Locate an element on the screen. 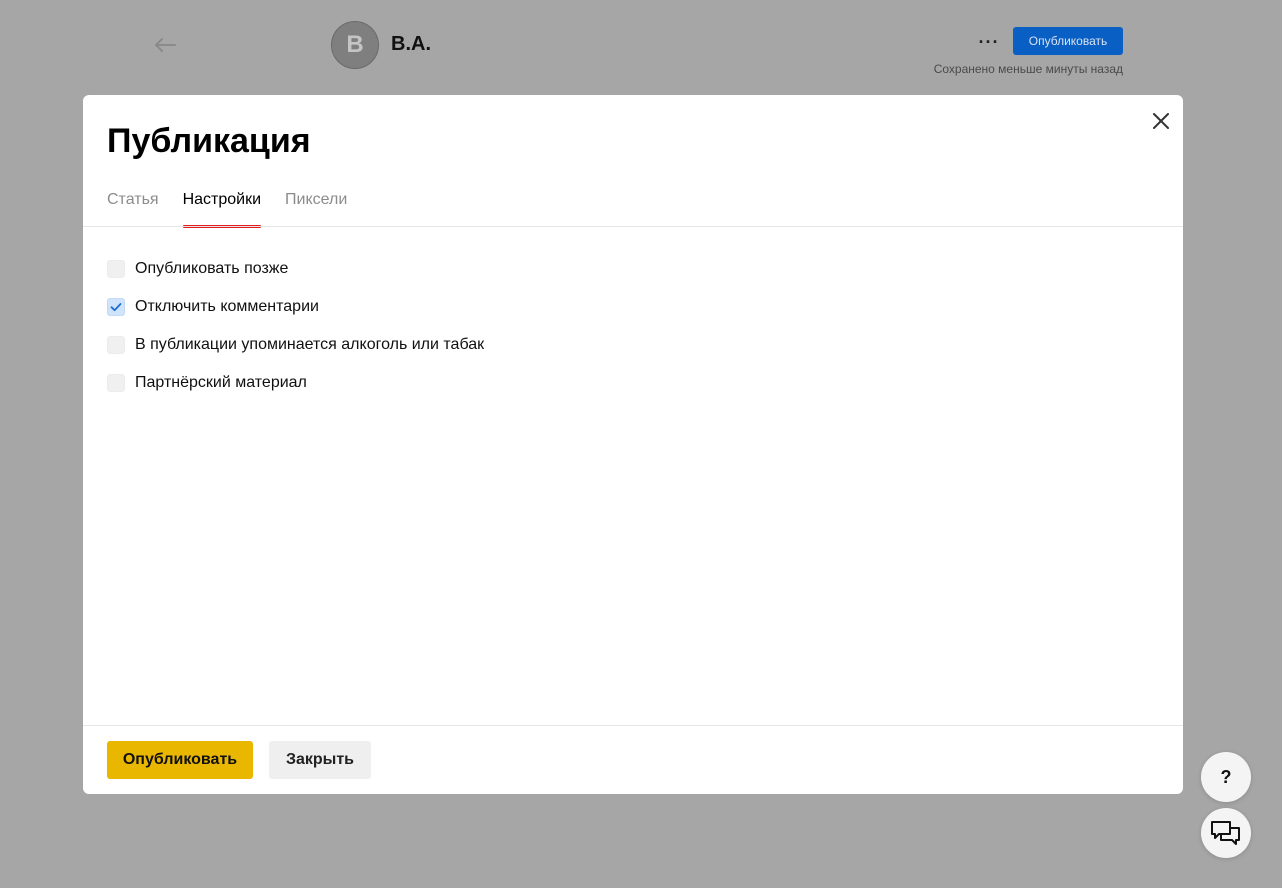 The image size is (1282, 888). more-options-button: ··· is located at coordinates (989, 42).